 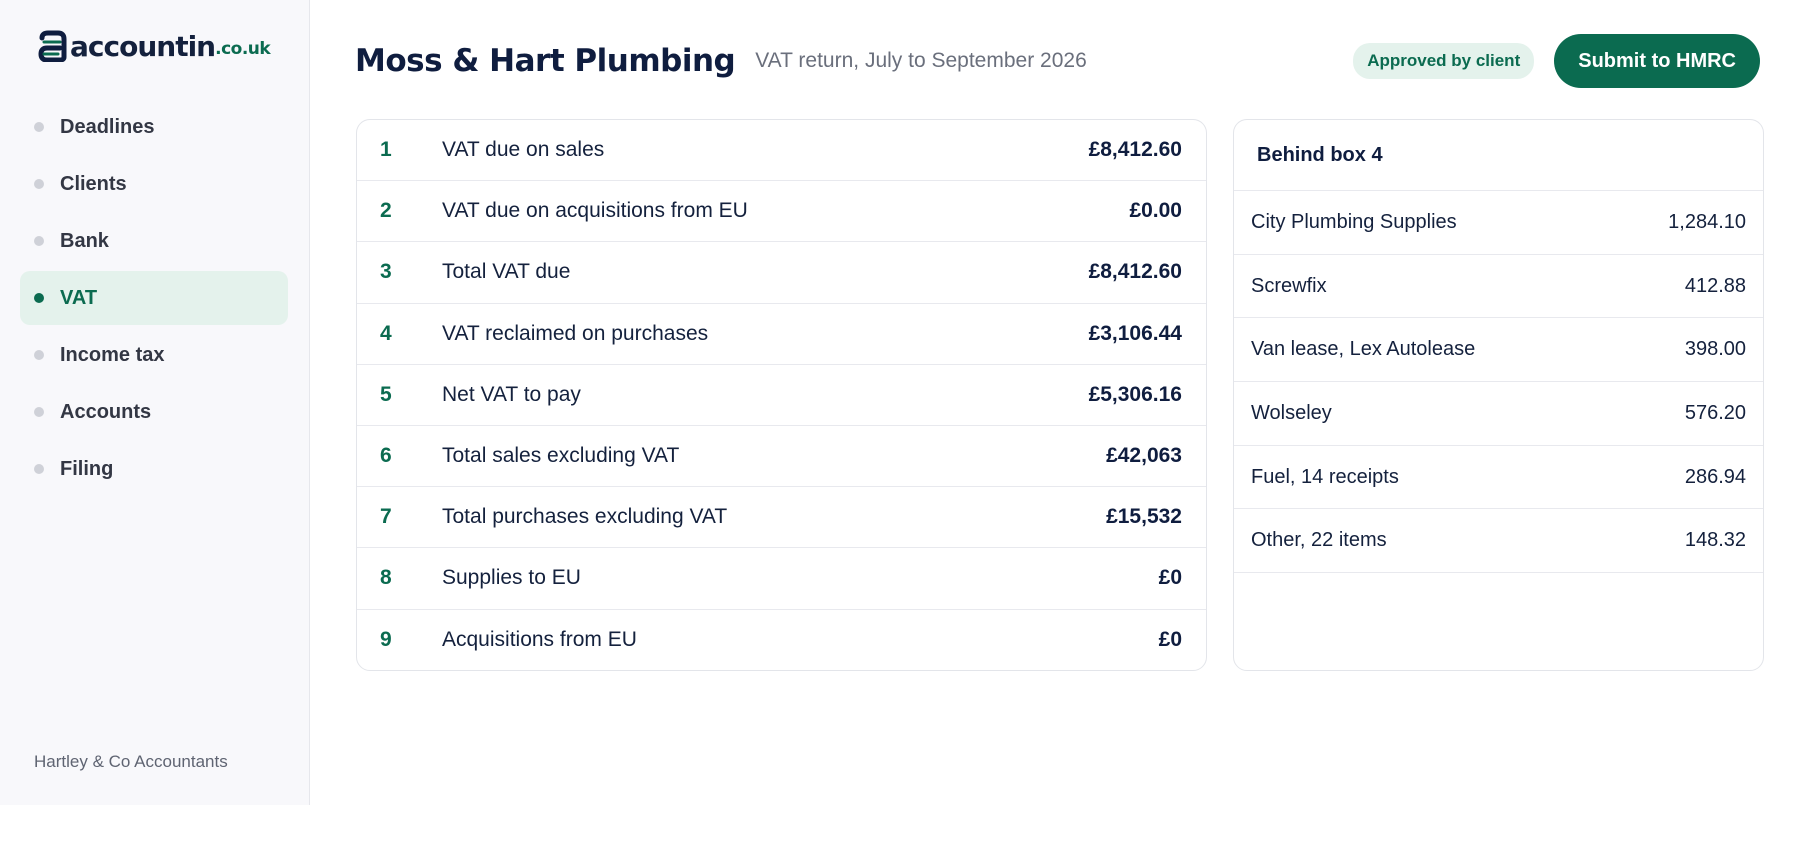 I want to click on breakdown-row: Wolseley 576.20, so click(x=1498, y=414).